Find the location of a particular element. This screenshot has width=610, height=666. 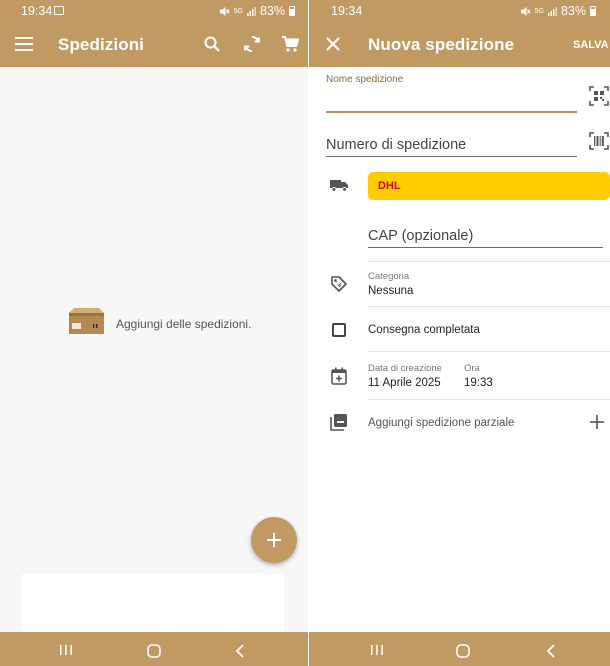

zip-field-underline is located at coordinates (485, 247).